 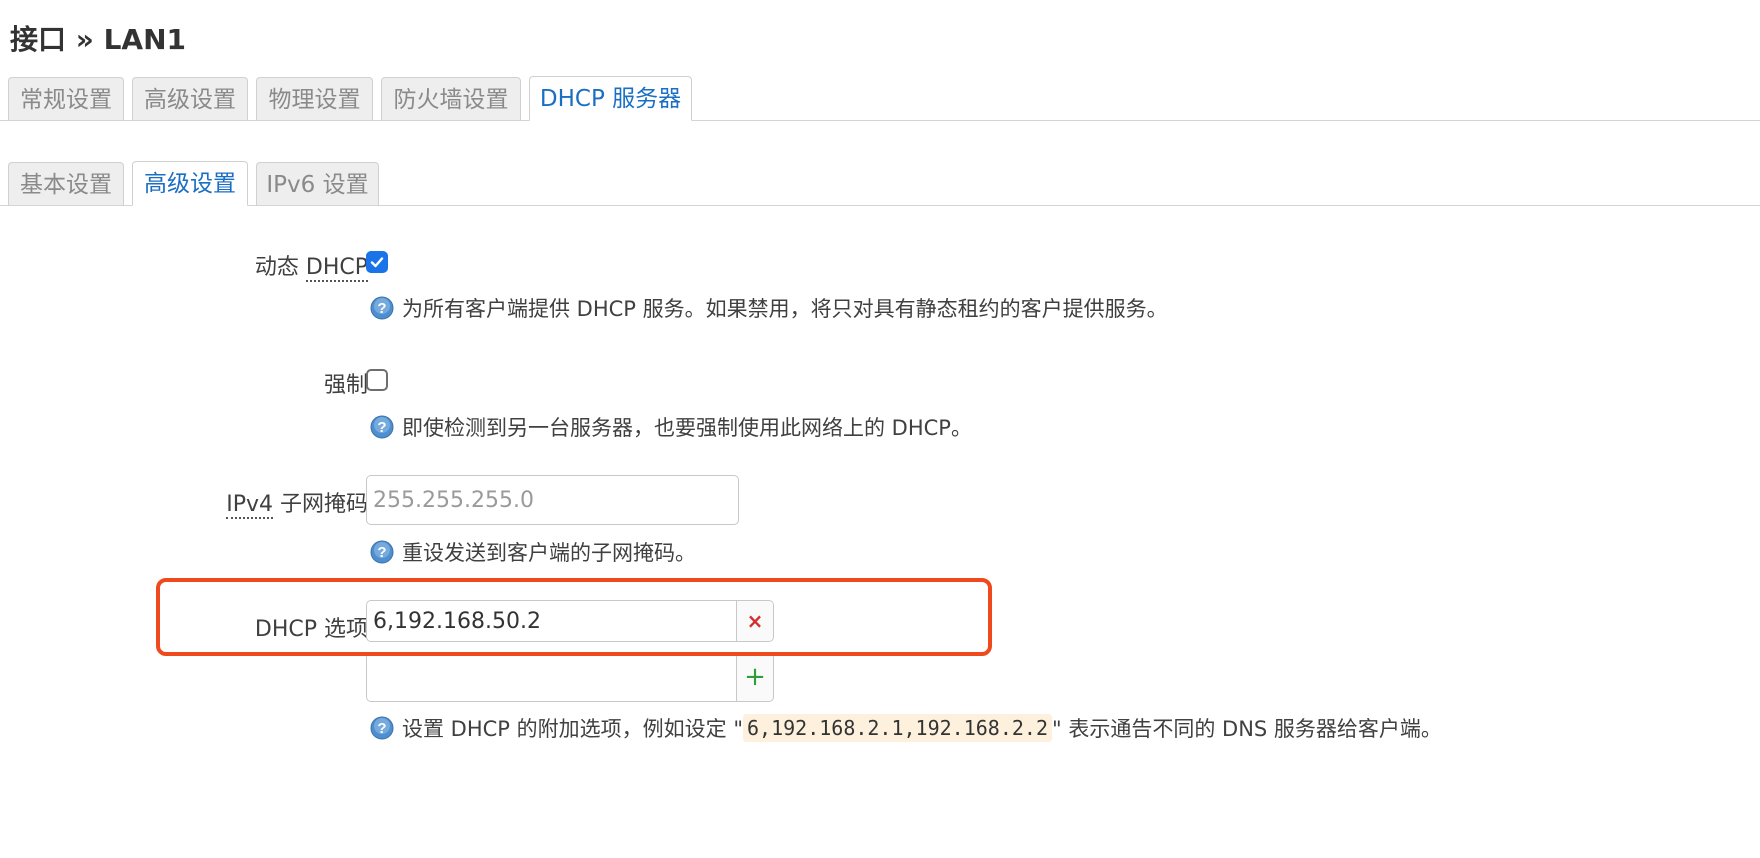 What do you see at coordinates (249, 505) in the screenshot?
I see `ipv4-abbr: IPv4` at bounding box center [249, 505].